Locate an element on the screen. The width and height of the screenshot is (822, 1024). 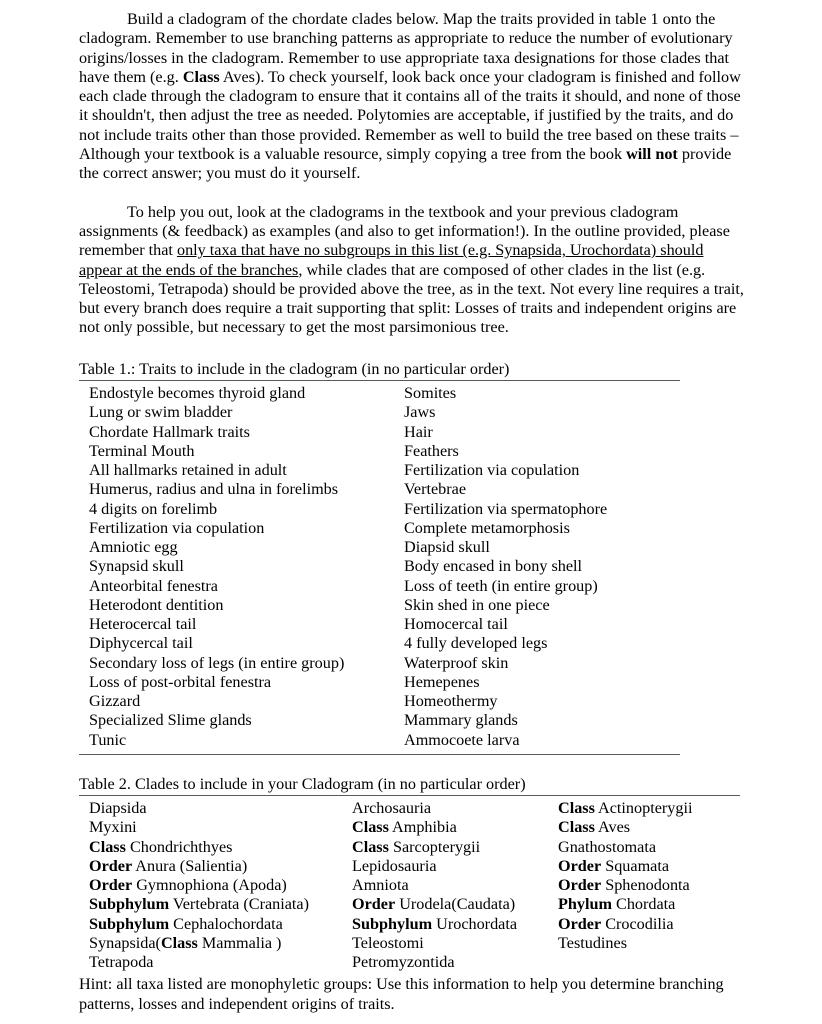
table-cell: Feathers is located at coordinates (431, 450).